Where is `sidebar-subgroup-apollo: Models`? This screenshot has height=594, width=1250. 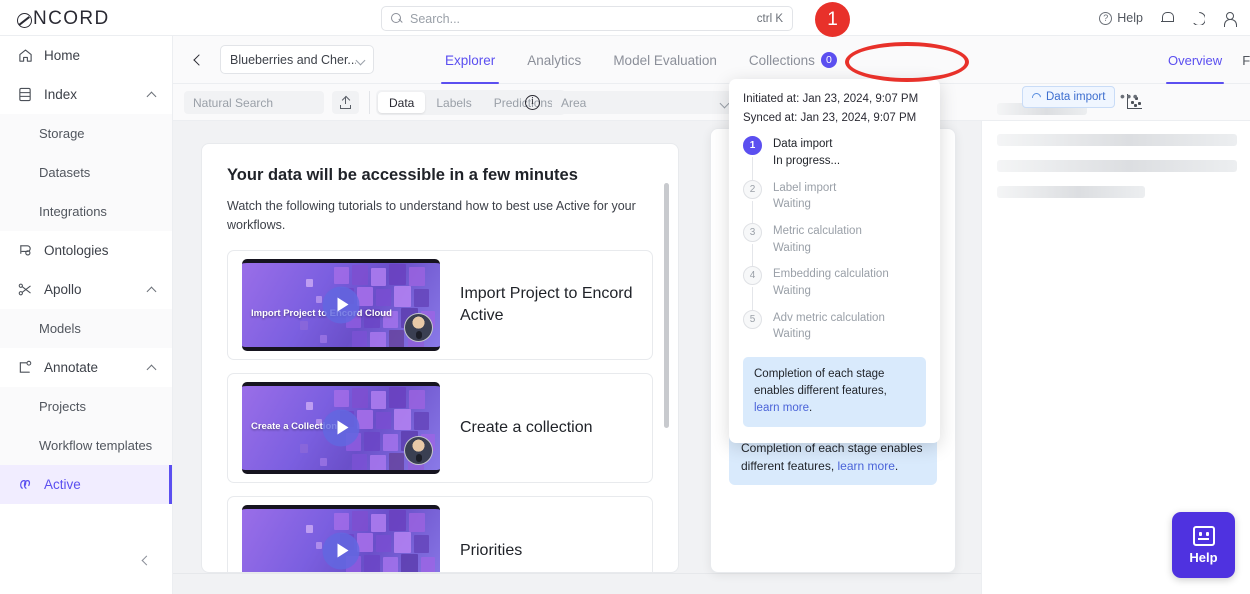 sidebar-subgroup-apollo: Models is located at coordinates (86, 328).